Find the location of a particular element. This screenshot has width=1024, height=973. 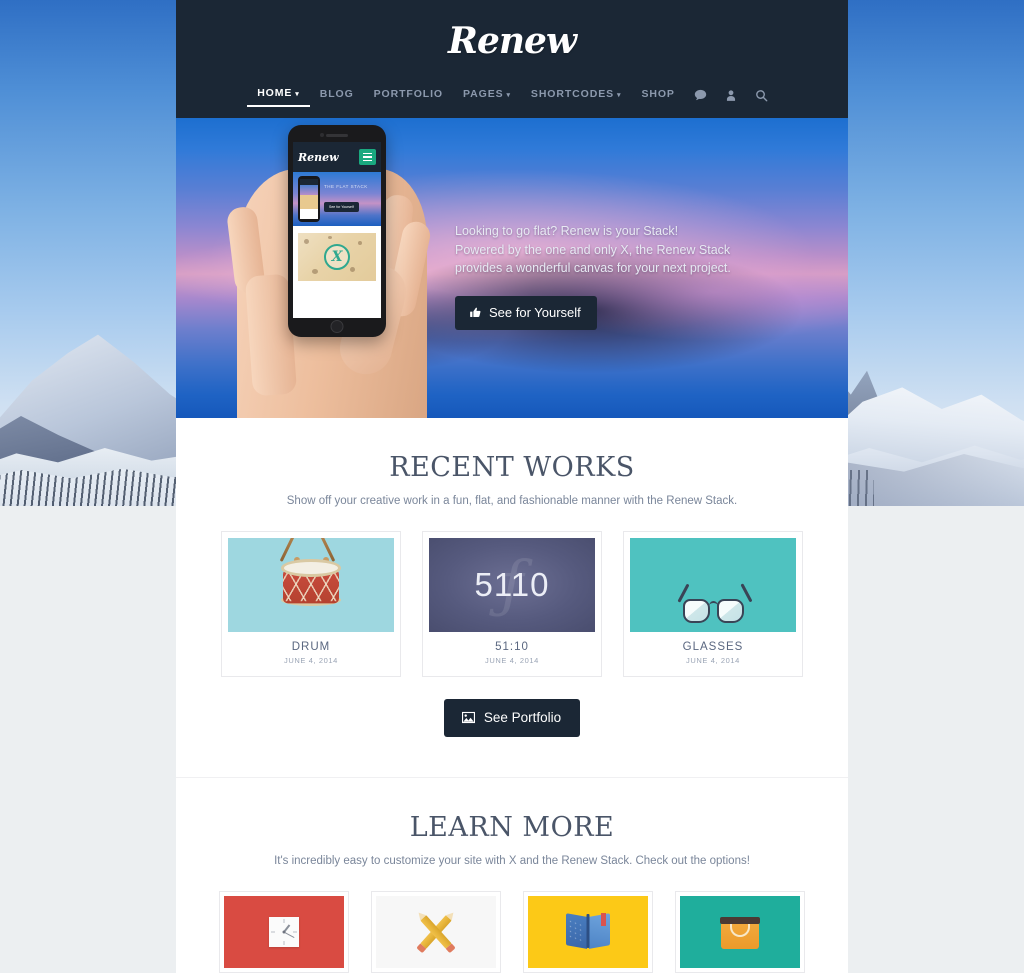

feature-box-forums: FORUMS let's have a chat is located at coordinates (436, 932).